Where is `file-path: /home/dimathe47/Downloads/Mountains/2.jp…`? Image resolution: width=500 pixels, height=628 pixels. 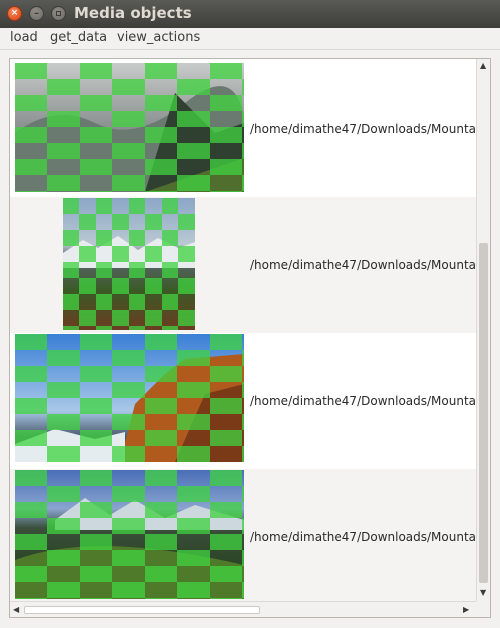
file-path: /home/dimathe47/Downloads/Mountains/2.jp… is located at coordinates (363, 265).